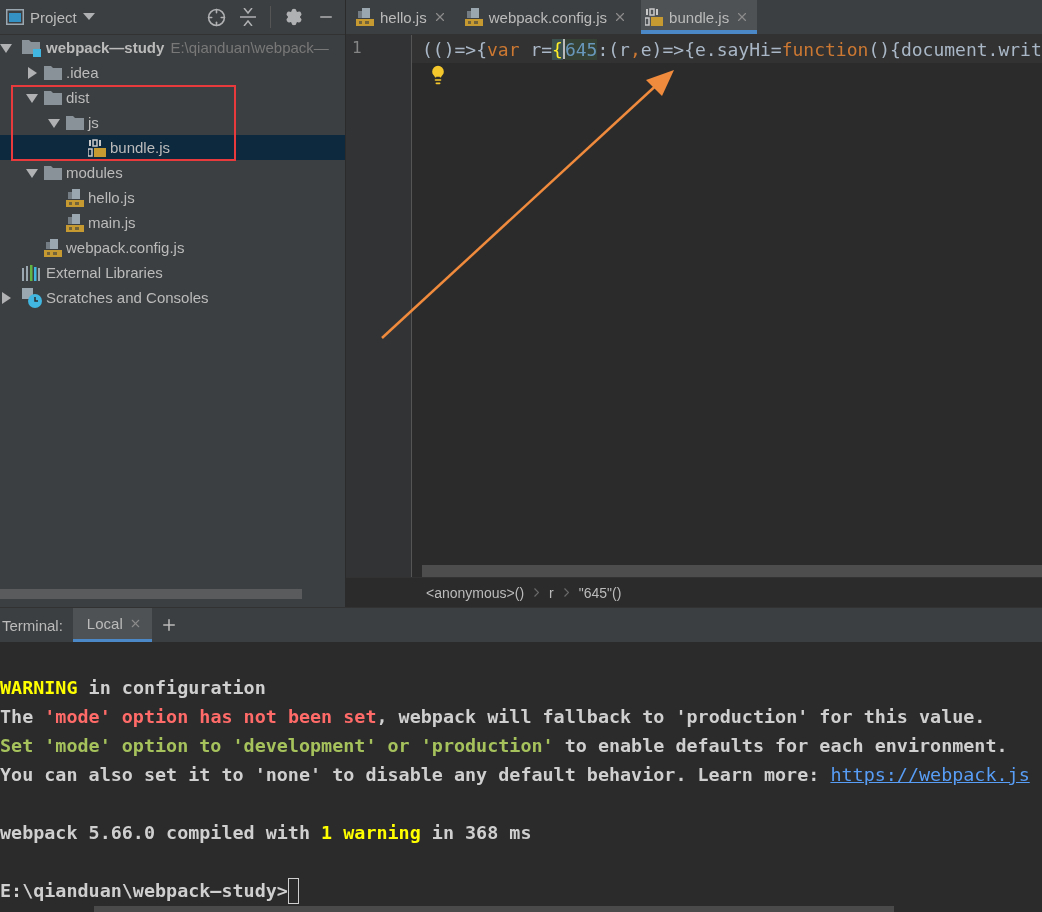 The width and height of the screenshot is (1042, 912). Describe the element at coordinates (112, 625) in the screenshot. I see `terminal-tab: Local` at that location.